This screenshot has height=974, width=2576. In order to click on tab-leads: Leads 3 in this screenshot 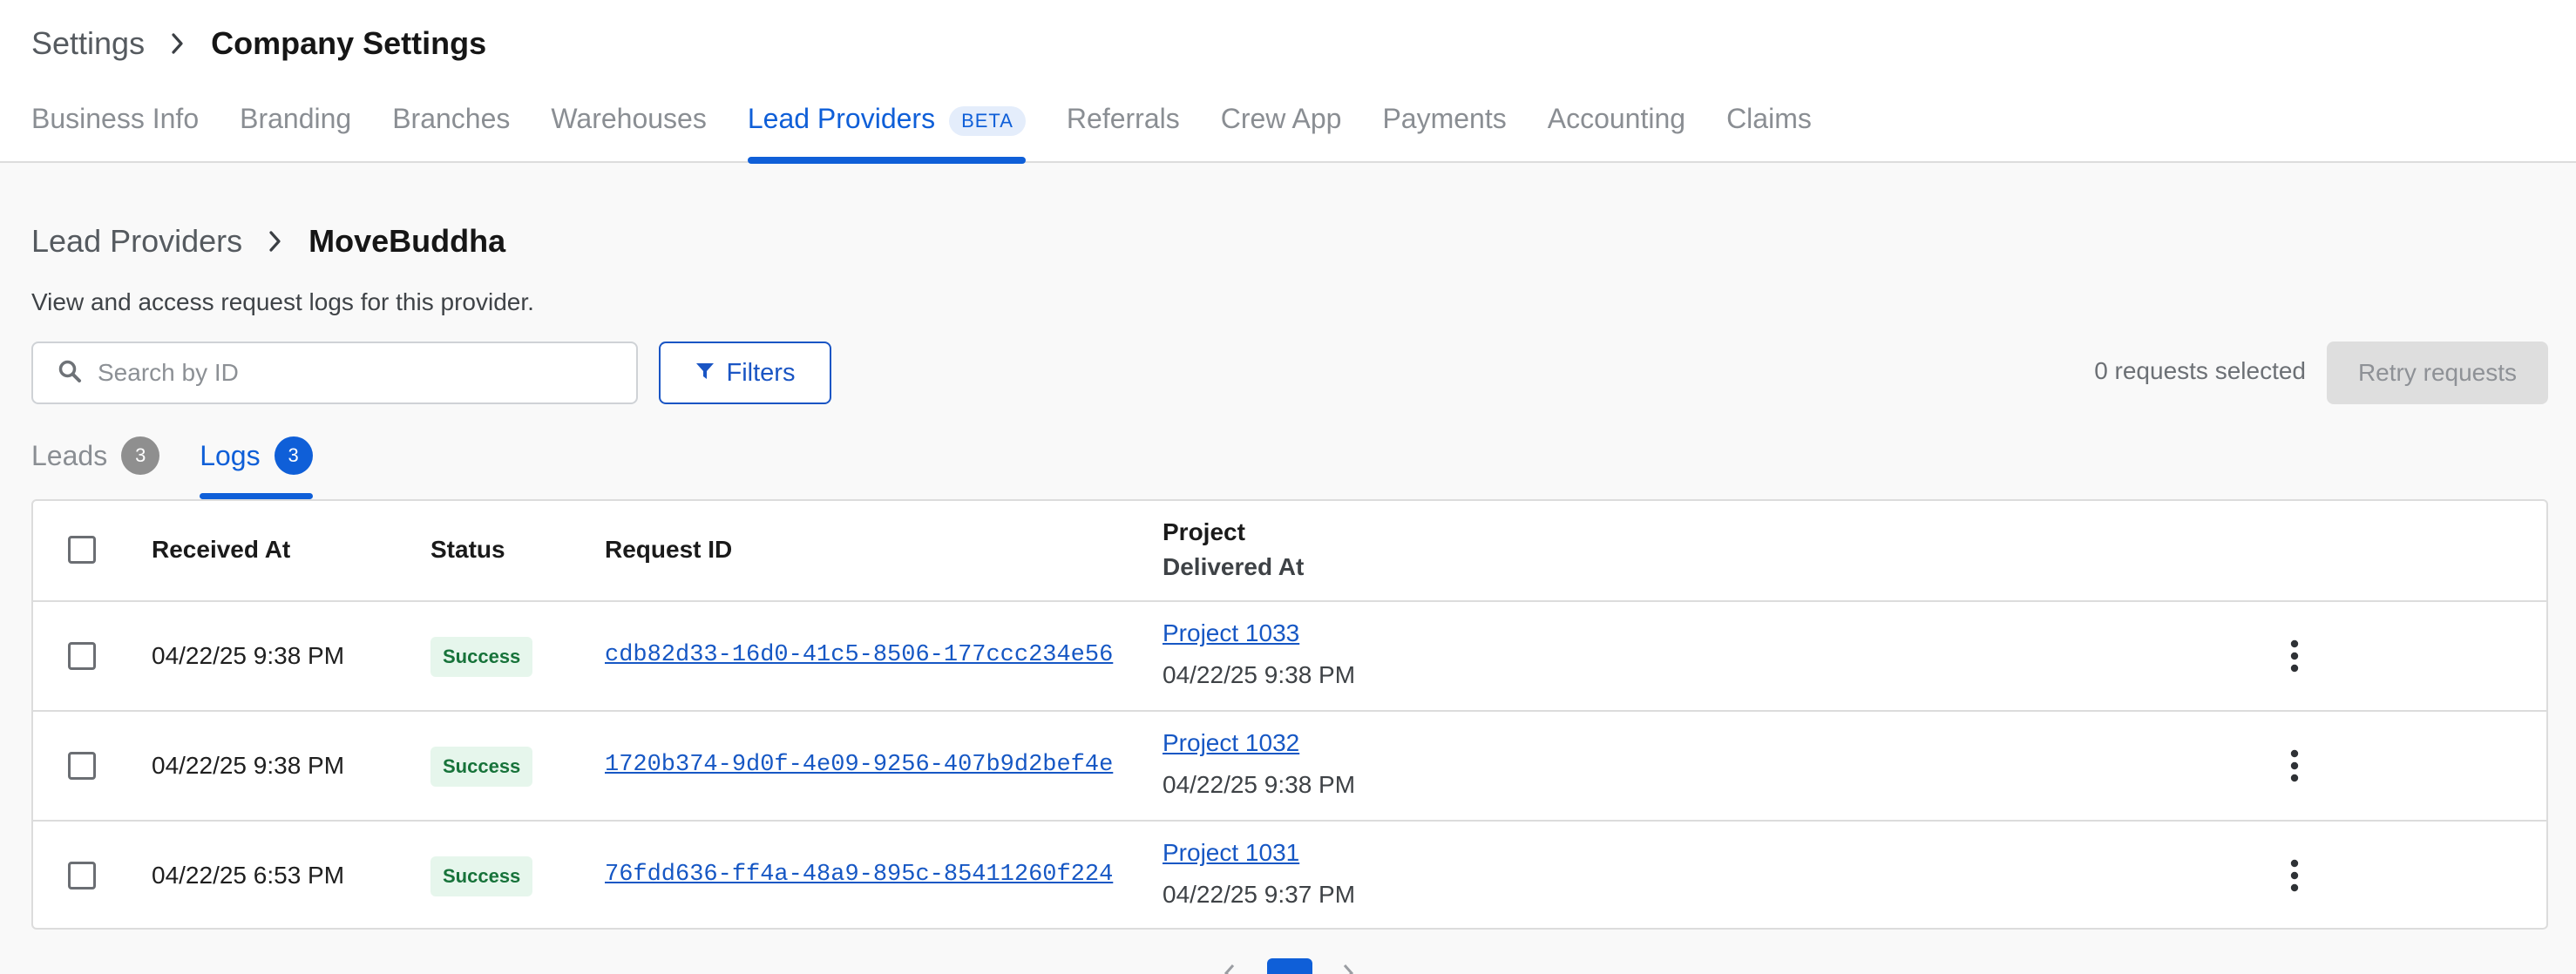, I will do `click(96, 467)`.